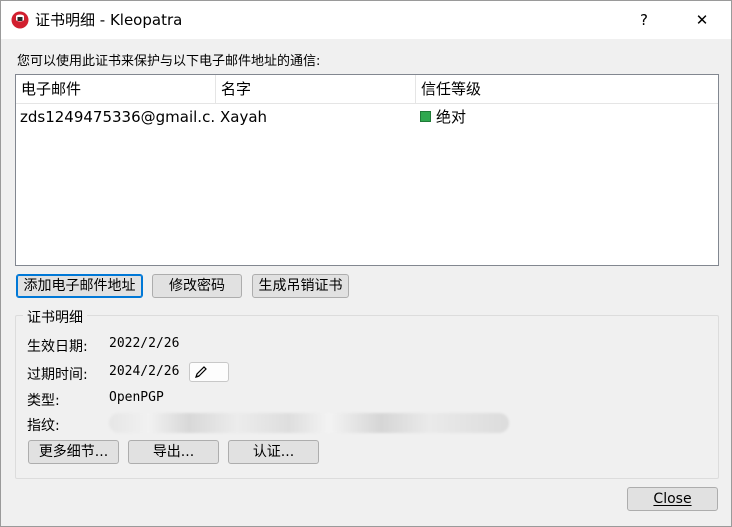 The image size is (732, 527). Describe the element at coordinates (116, 89) in the screenshot. I see `column-header-email: 电子邮件` at that location.